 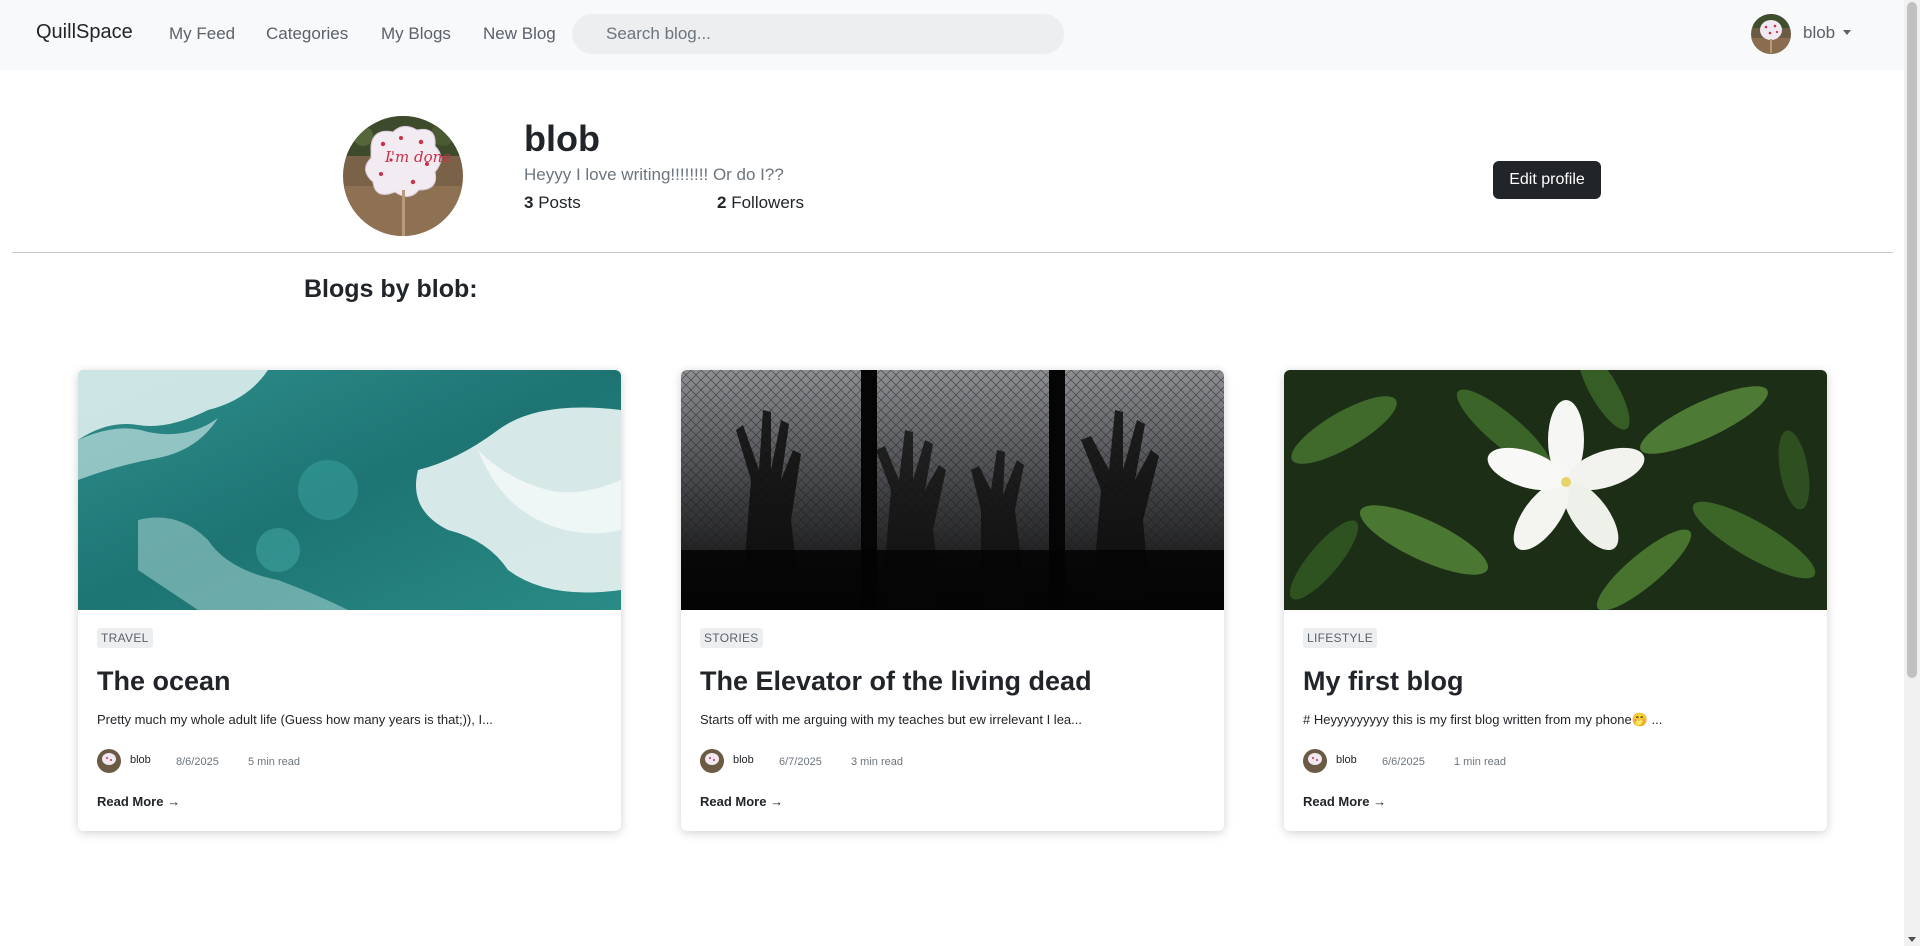 I want to click on blog-card-title: The ocean, so click(x=164, y=681).